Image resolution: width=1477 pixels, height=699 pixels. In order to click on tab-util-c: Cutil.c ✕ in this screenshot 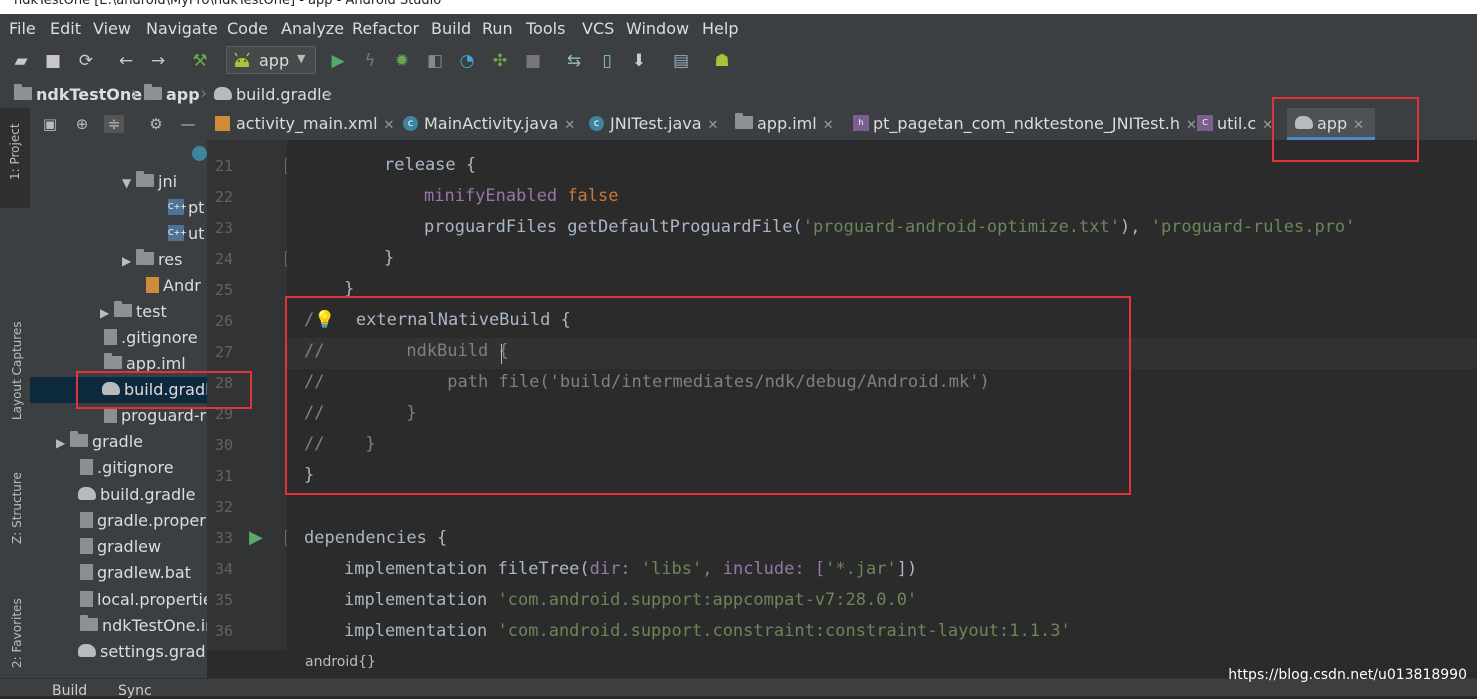, I will do `click(1235, 124)`.